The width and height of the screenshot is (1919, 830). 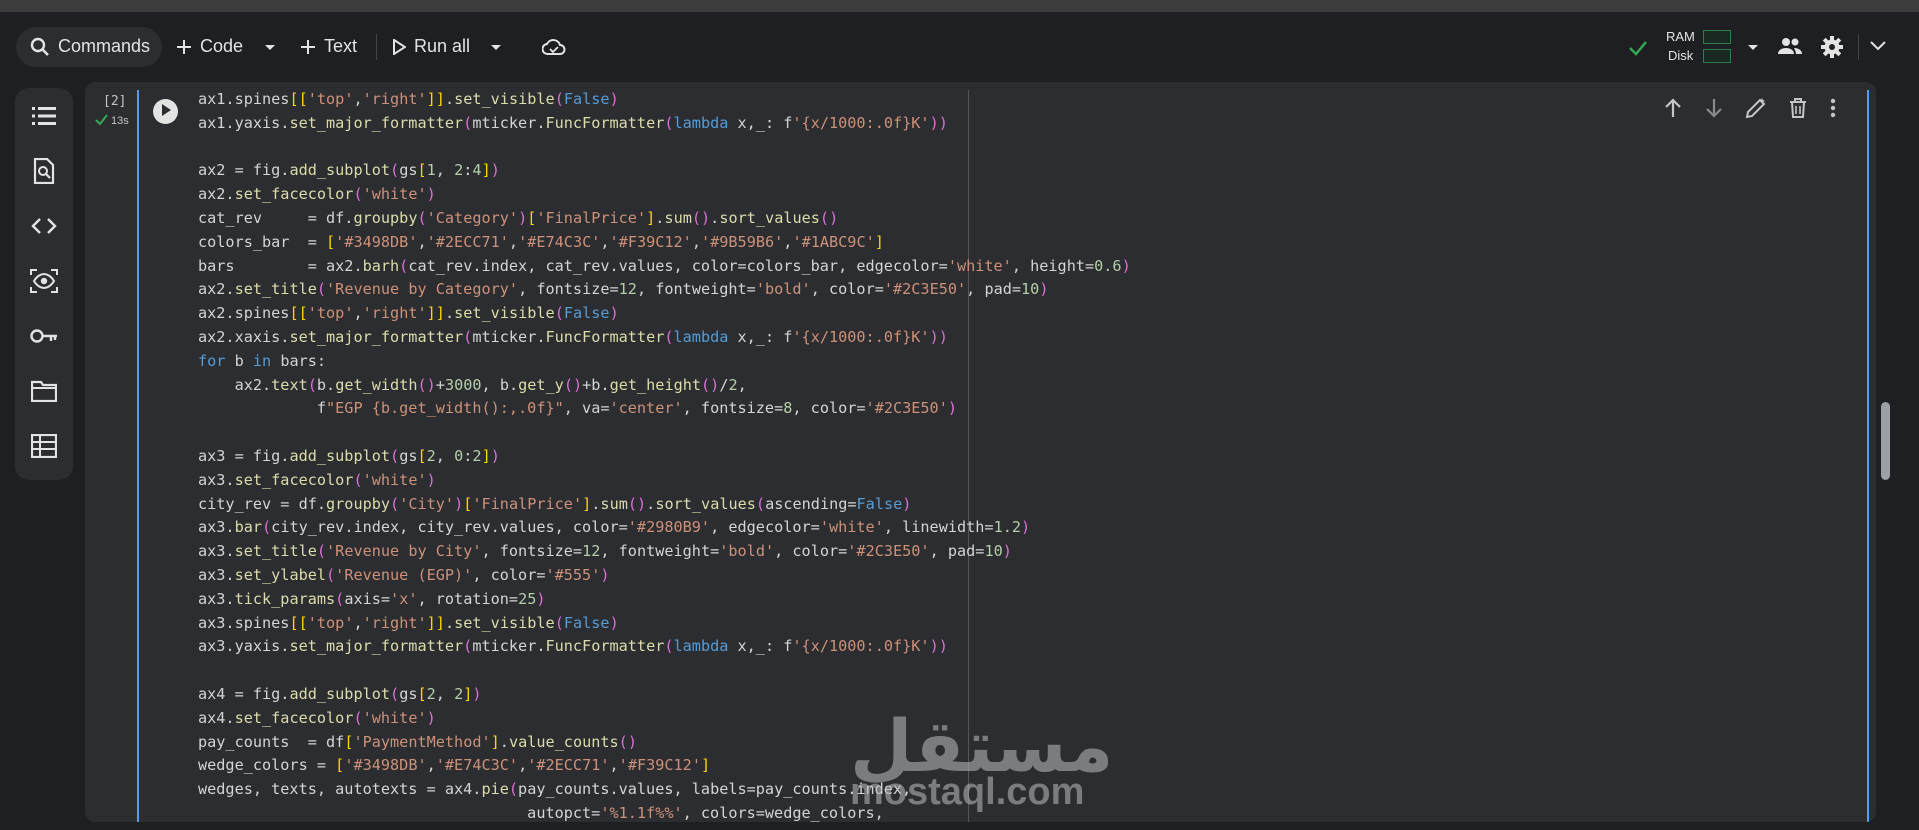 What do you see at coordinates (664, 457) in the screenshot?
I see `code-line: ax3 = fig.add_subplot(gs[2, 0:2])` at bounding box center [664, 457].